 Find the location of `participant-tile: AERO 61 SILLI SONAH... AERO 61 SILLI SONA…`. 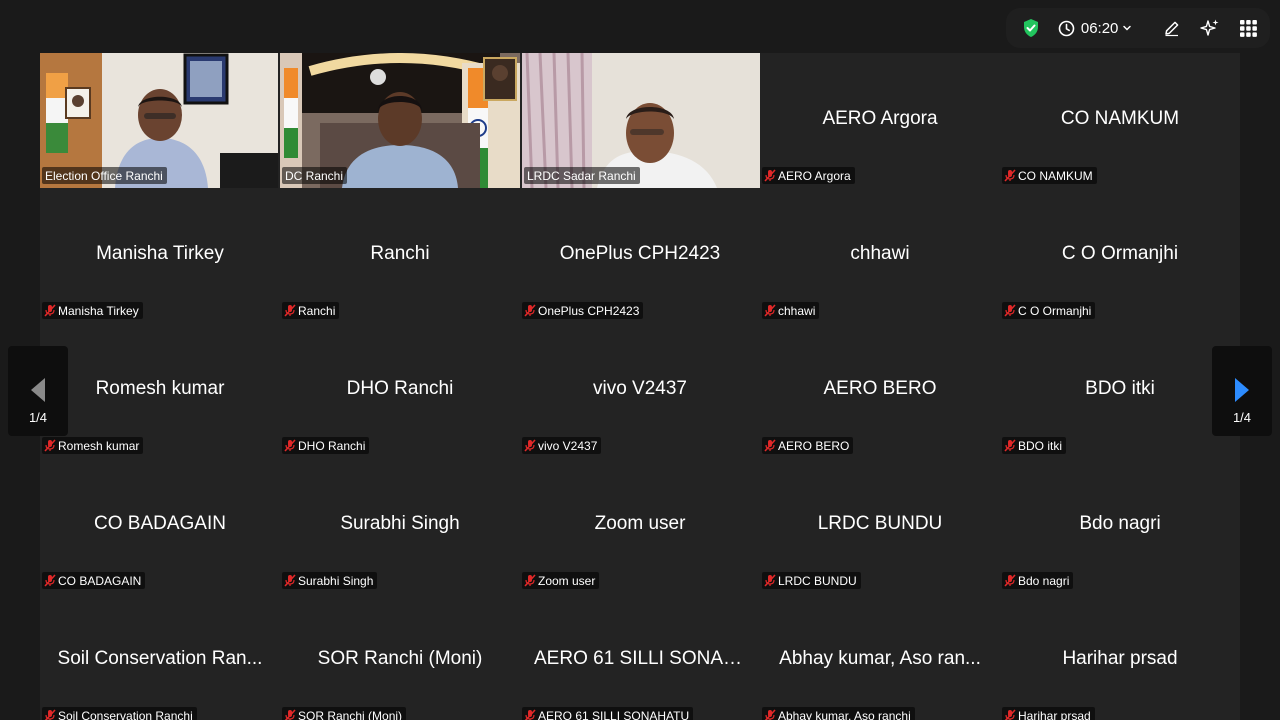

participant-tile: AERO 61 SILLI SONAH... AERO 61 SILLI SONA… is located at coordinates (640, 656).